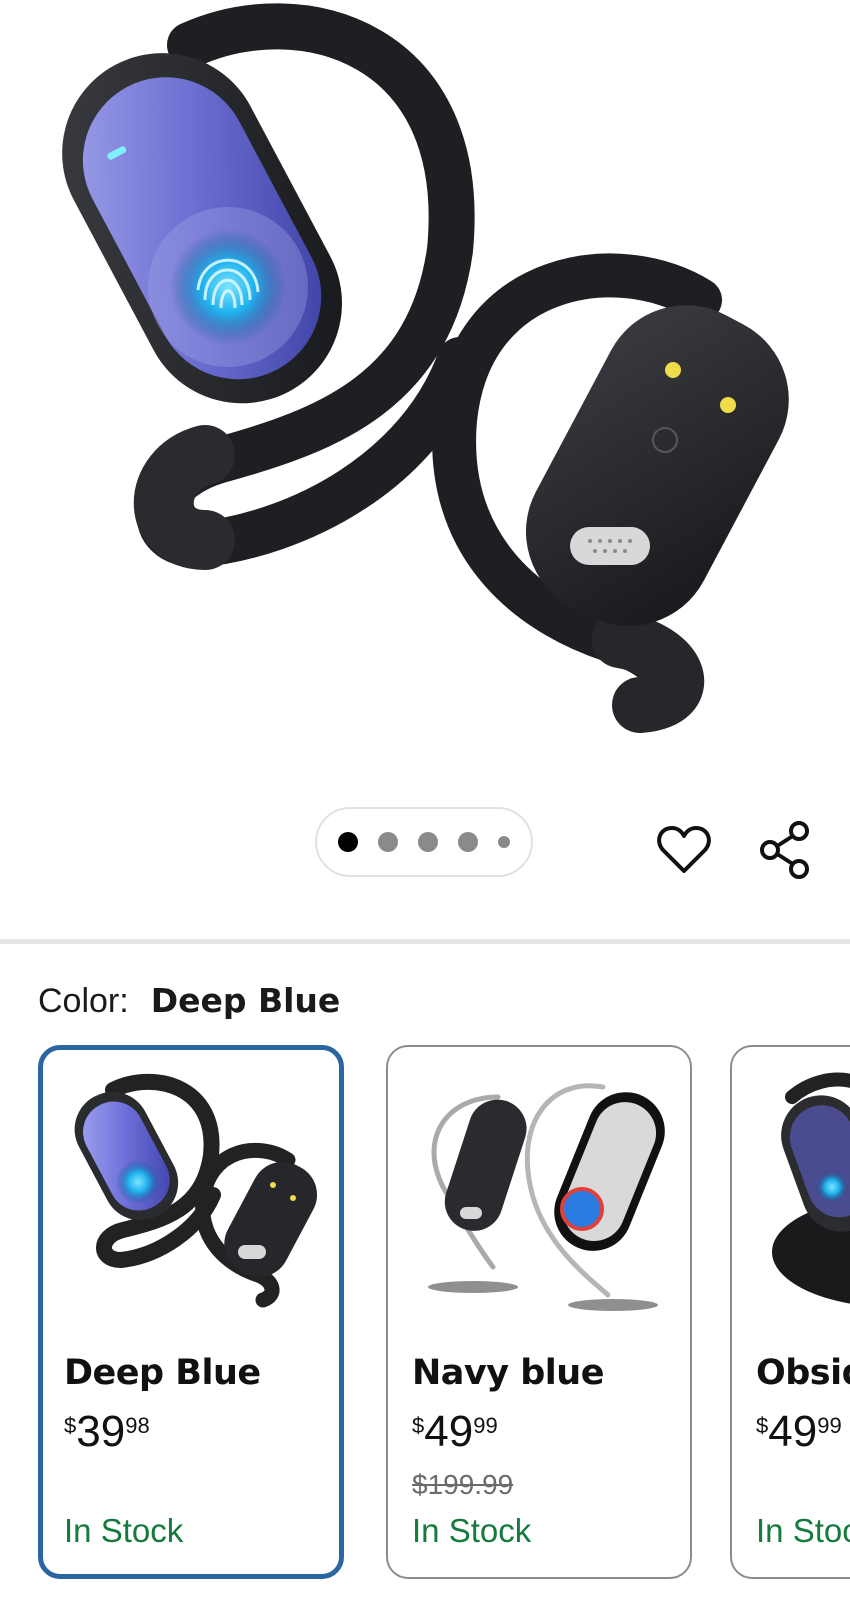  I want to click on share-button, so click(785, 850).